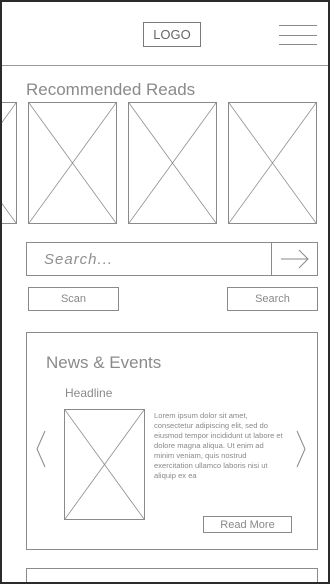  Describe the element at coordinates (104, 464) in the screenshot. I see `news-image-placeholder` at that location.